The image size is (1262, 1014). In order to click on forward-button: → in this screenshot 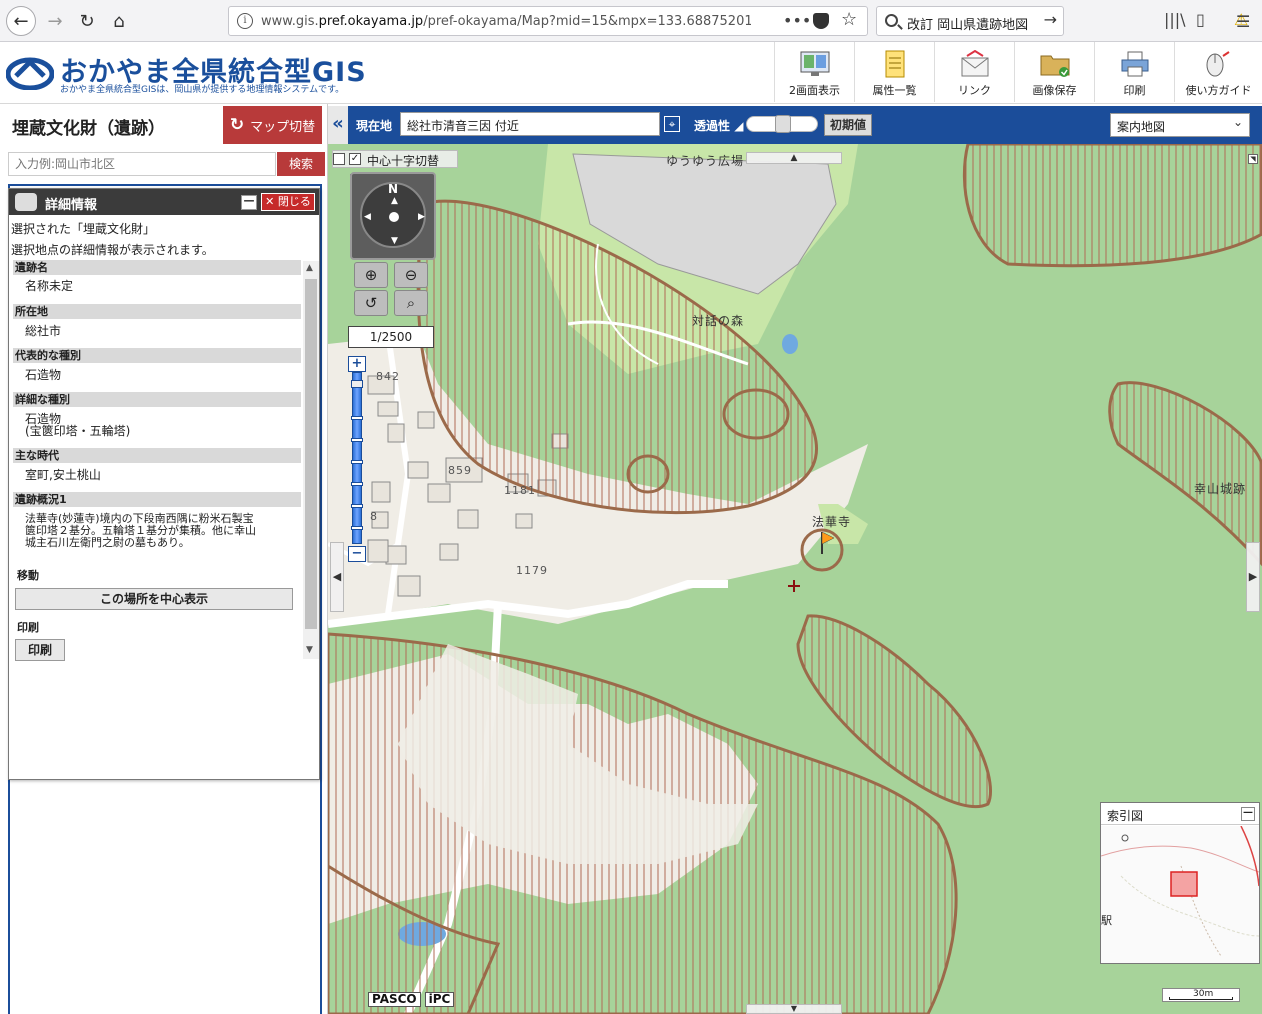, I will do `click(55, 21)`.